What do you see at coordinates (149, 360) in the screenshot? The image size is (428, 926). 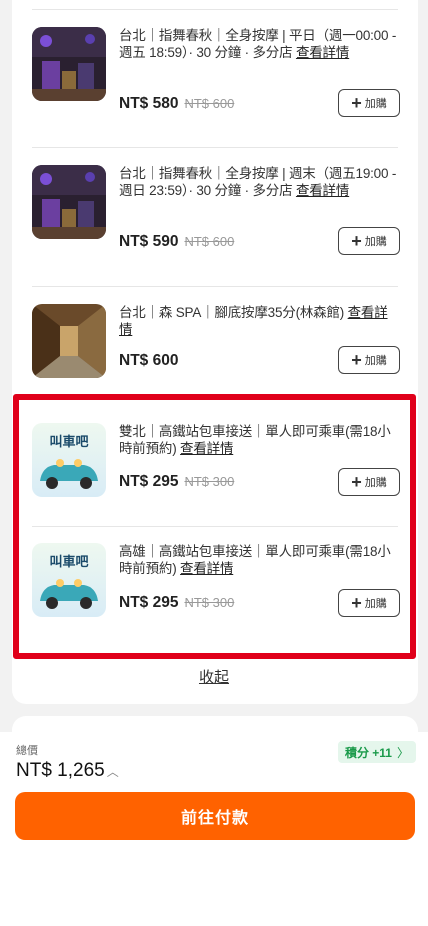 I see `item-price: NT$ 600` at bounding box center [149, 360].